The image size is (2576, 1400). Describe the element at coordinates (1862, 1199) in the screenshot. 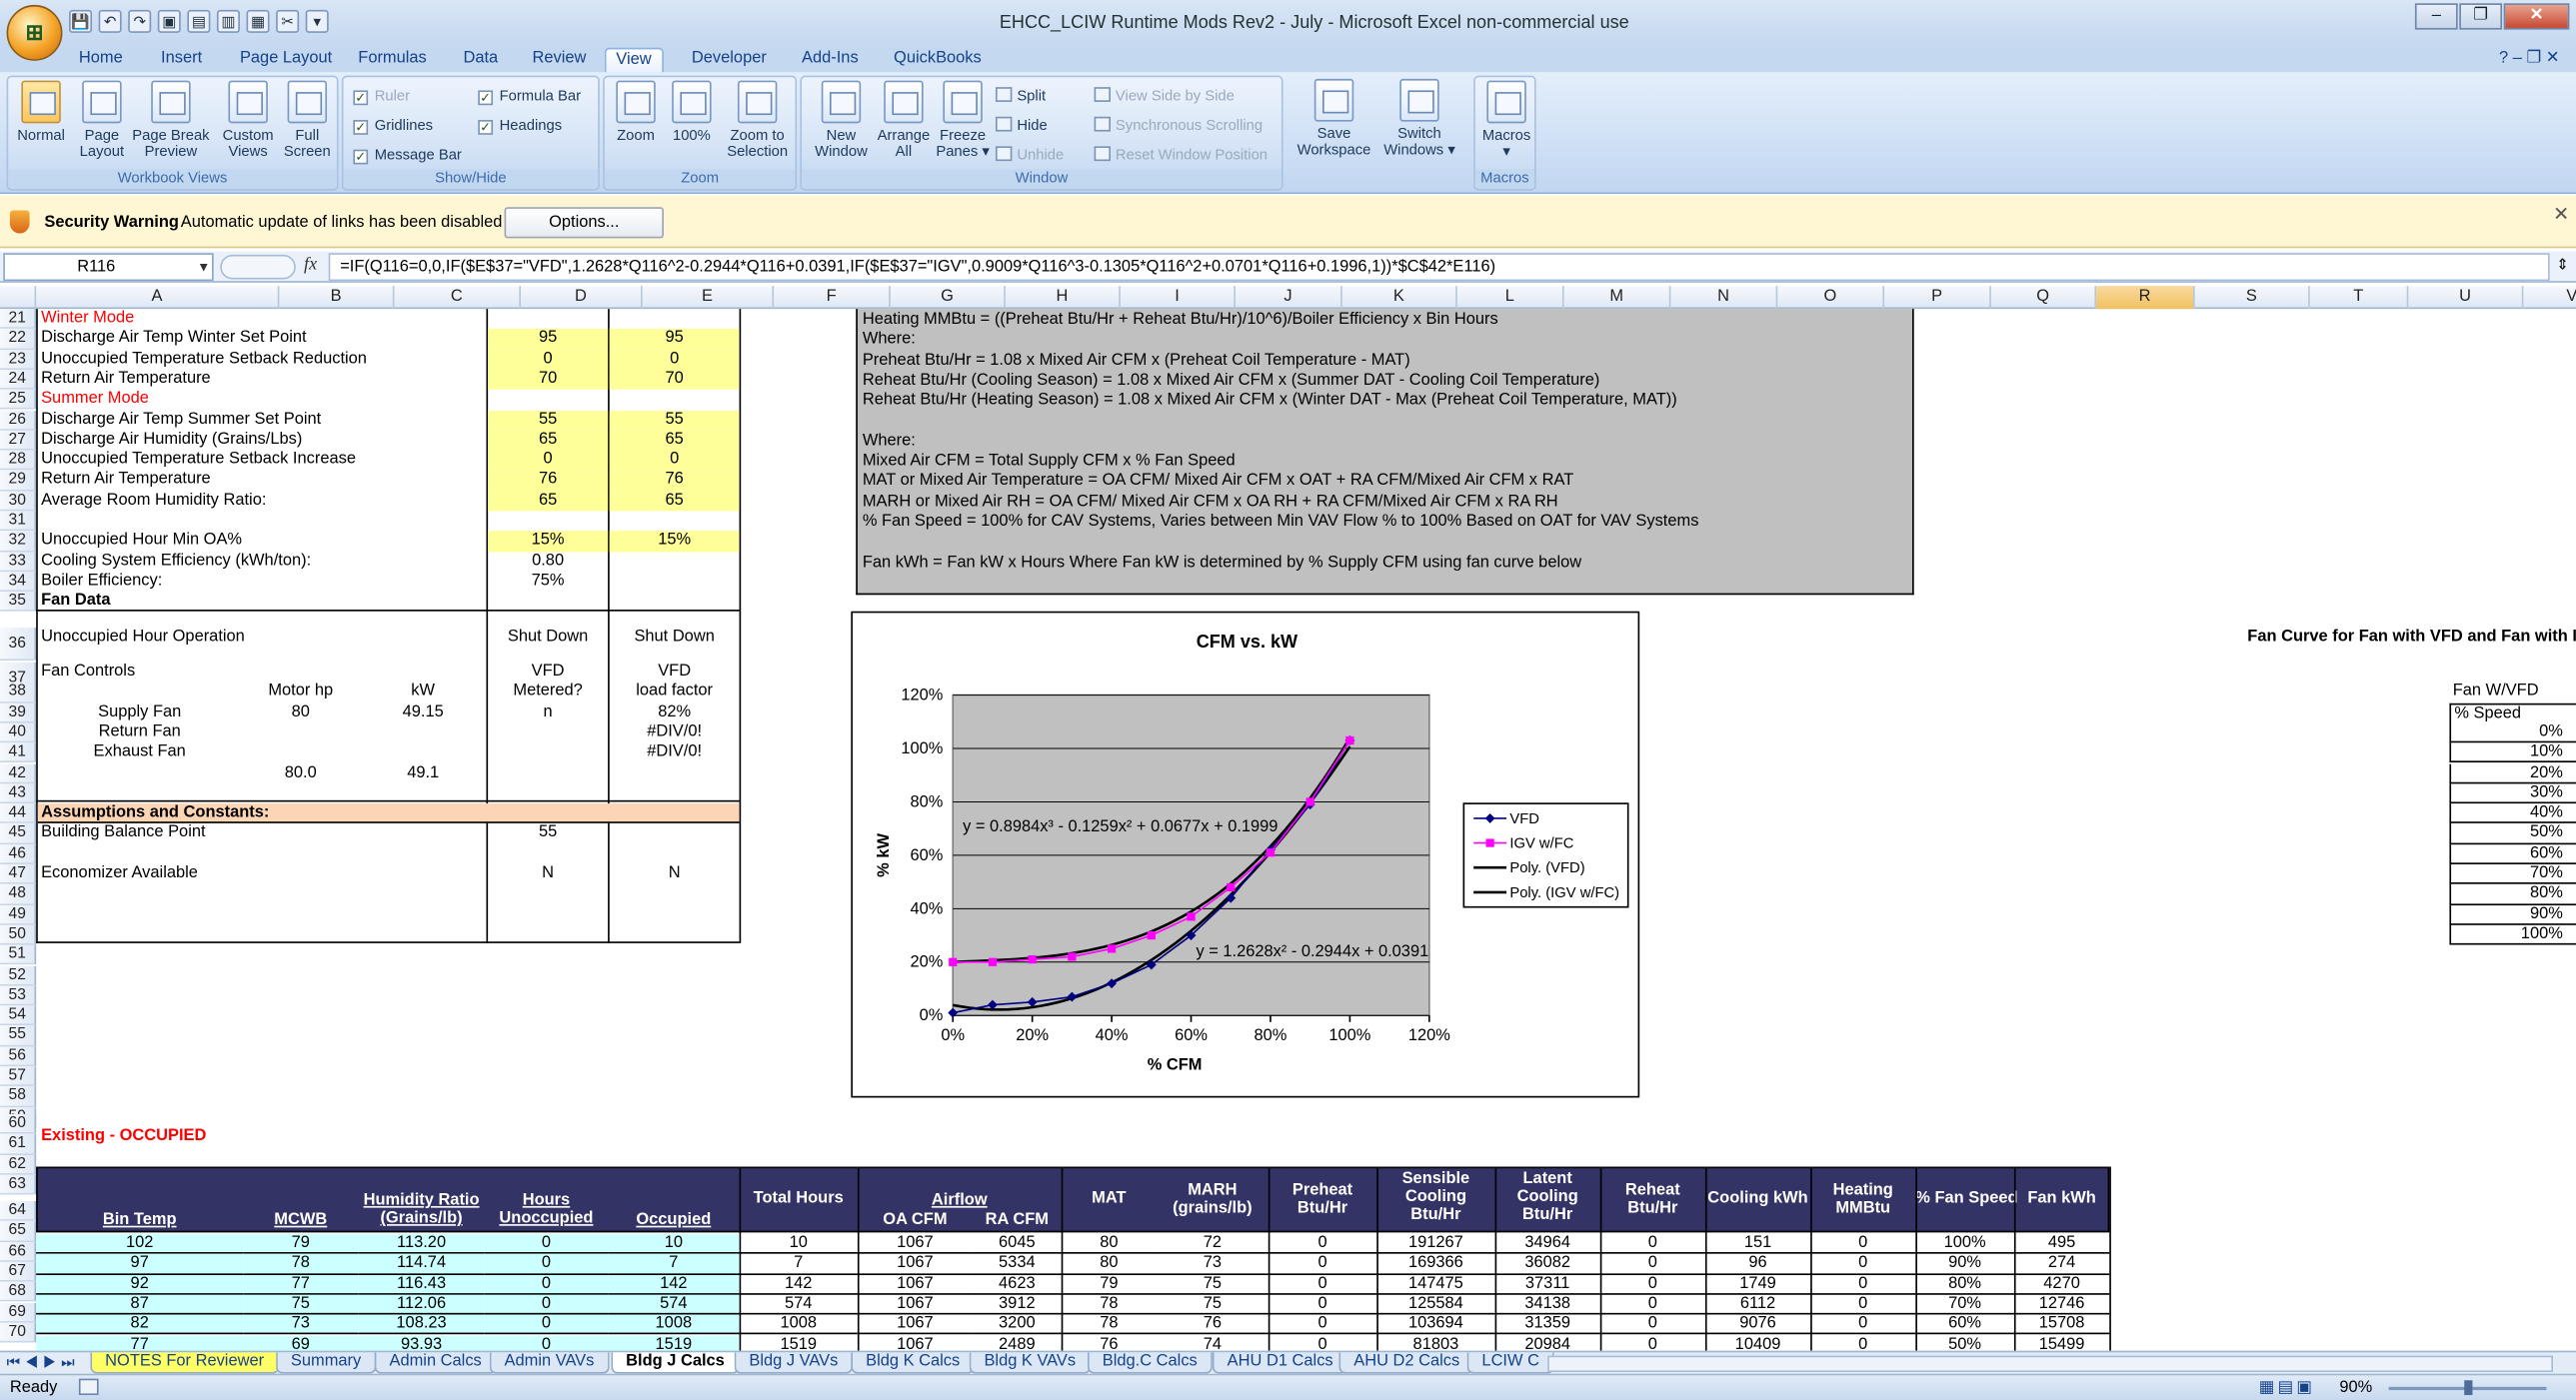

I see `table-header-hmm: Heating MMBtu` at that location.